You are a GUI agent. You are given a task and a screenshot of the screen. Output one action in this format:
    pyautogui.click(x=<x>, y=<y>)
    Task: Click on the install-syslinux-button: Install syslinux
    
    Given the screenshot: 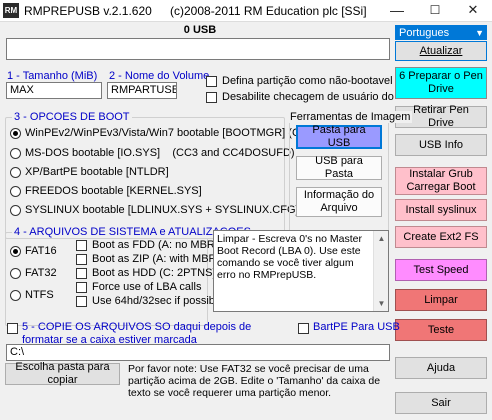 What is the action you would take?
    pyautogui.click(x=441, y=210)
    